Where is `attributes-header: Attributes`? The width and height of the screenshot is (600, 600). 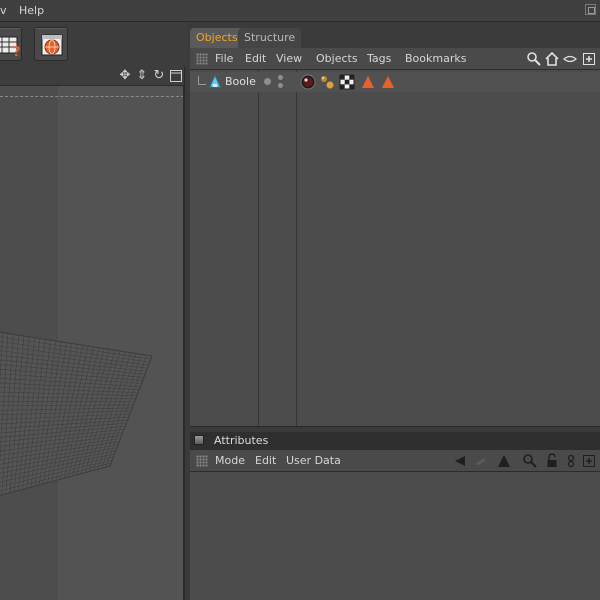 attributes-header: Attributes is located at coordinates (395, 441).